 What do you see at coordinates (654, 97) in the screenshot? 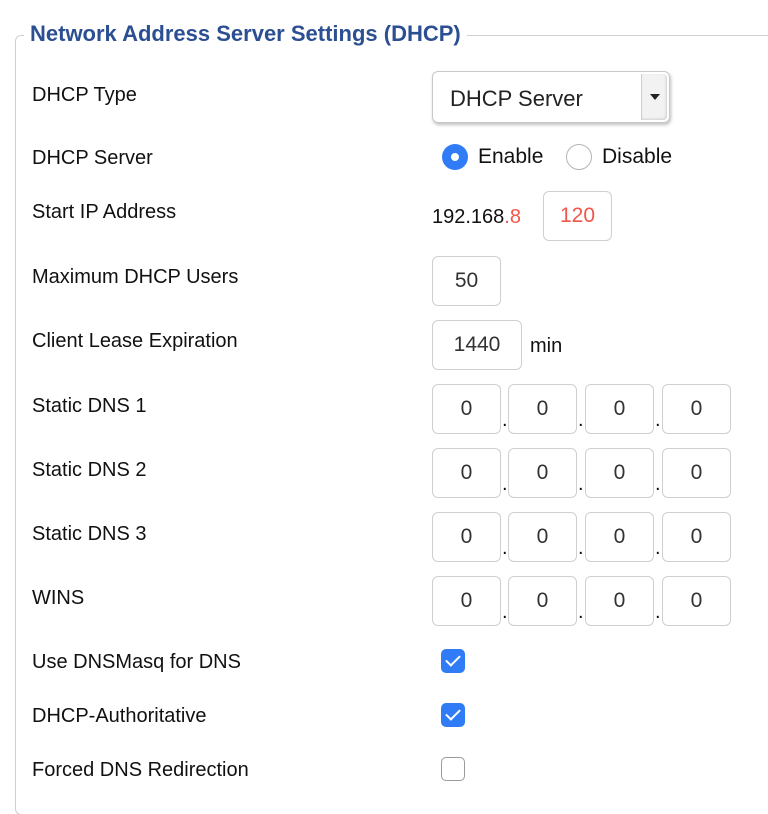
I see `chevron-down-icon` at bounding box center [654, 97].